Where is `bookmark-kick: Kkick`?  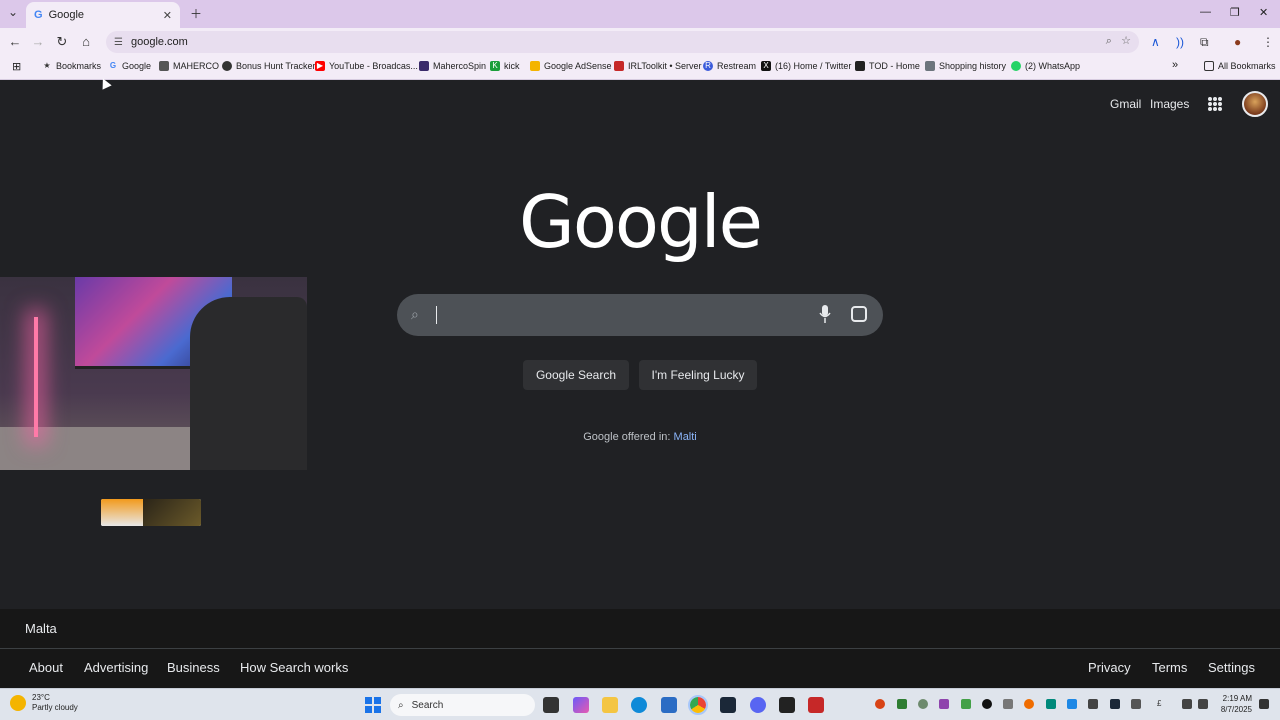 bookmark-kick: Kkick is located at coordinates (505, 66).